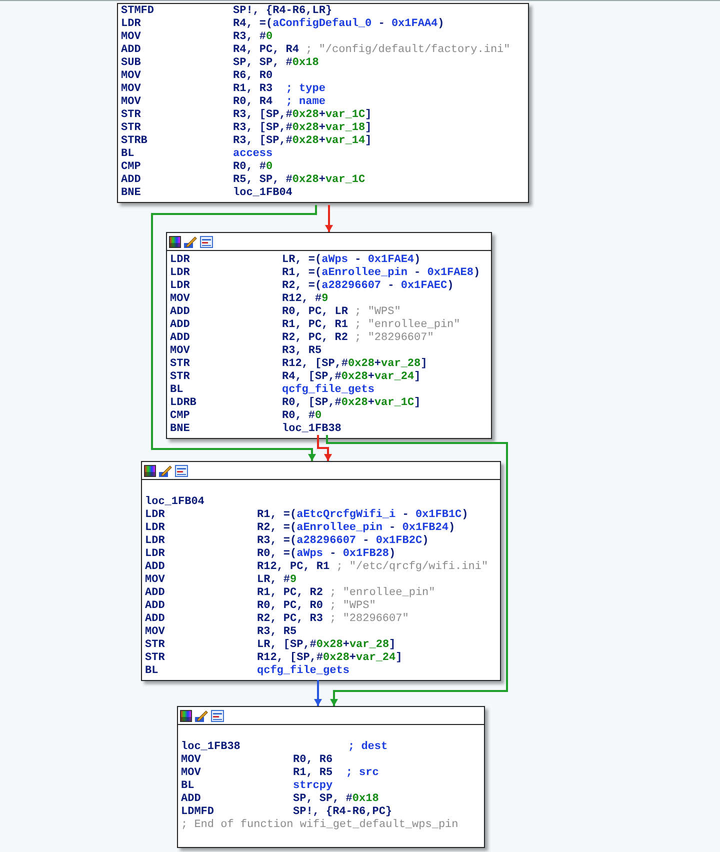  I want to click on code-label: loc_1FB38, so click(211, 747).